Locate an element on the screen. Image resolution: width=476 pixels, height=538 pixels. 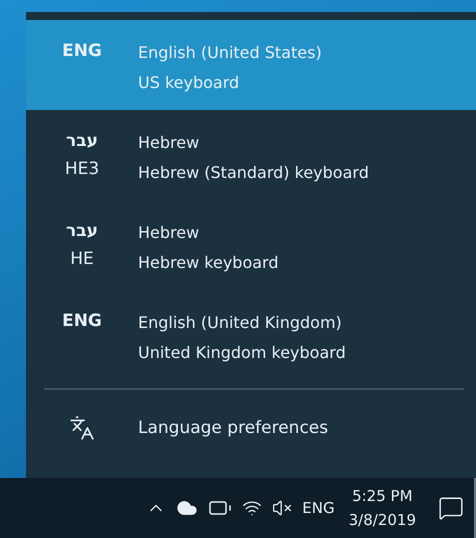
language-preferences-link: Language preferences is located at coordinates (251, 428).